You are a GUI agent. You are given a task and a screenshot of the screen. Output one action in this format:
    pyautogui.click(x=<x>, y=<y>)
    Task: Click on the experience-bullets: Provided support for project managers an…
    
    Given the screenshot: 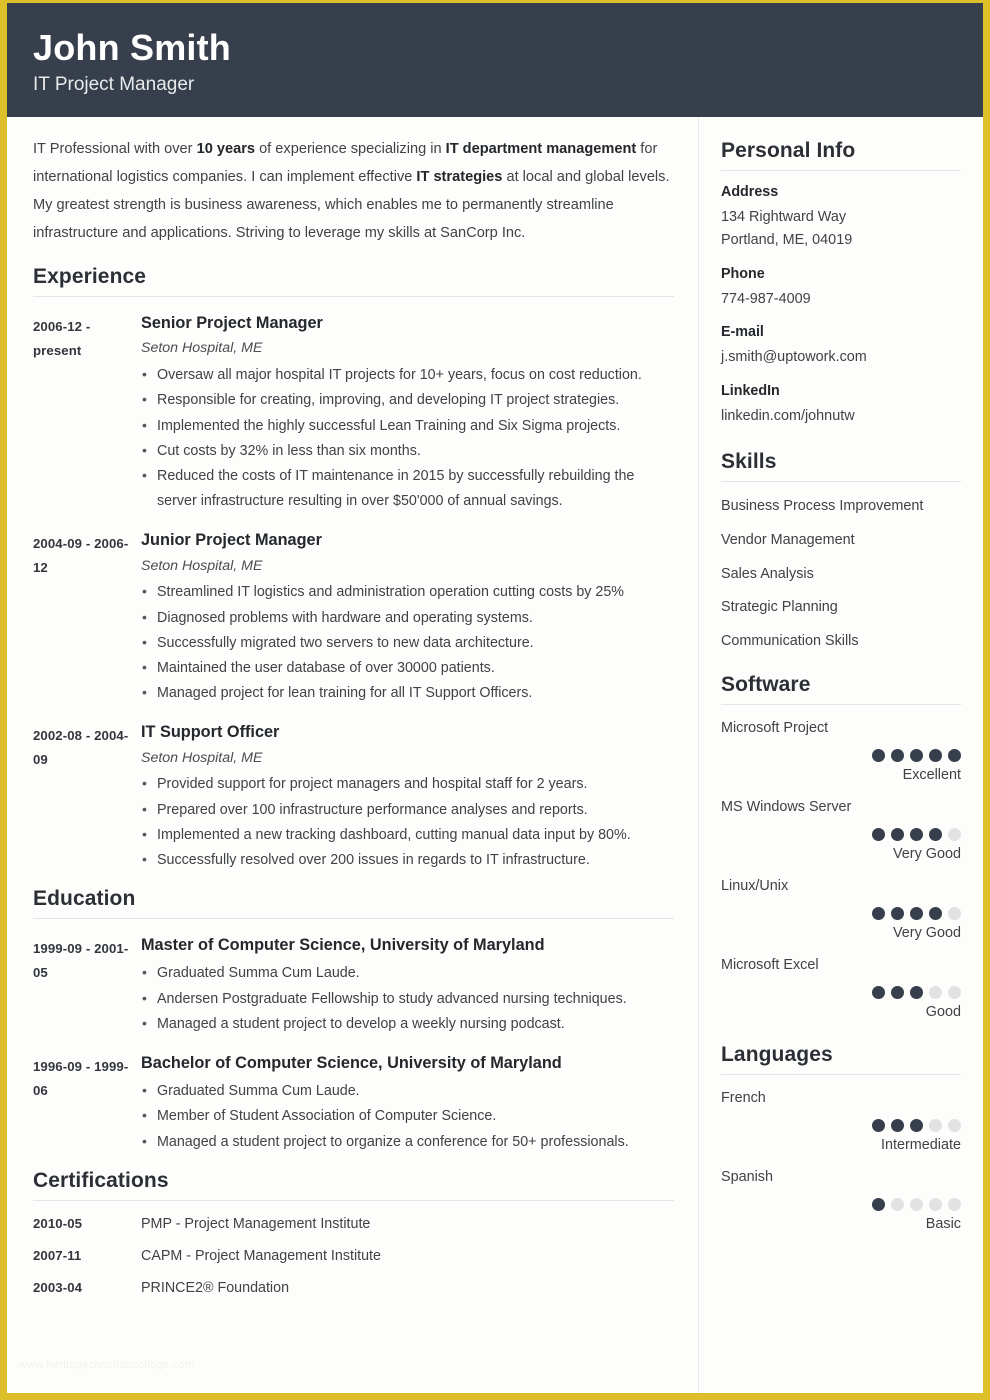 What is the action you would take?
    pyautogui.click(x=407, y=822)
    